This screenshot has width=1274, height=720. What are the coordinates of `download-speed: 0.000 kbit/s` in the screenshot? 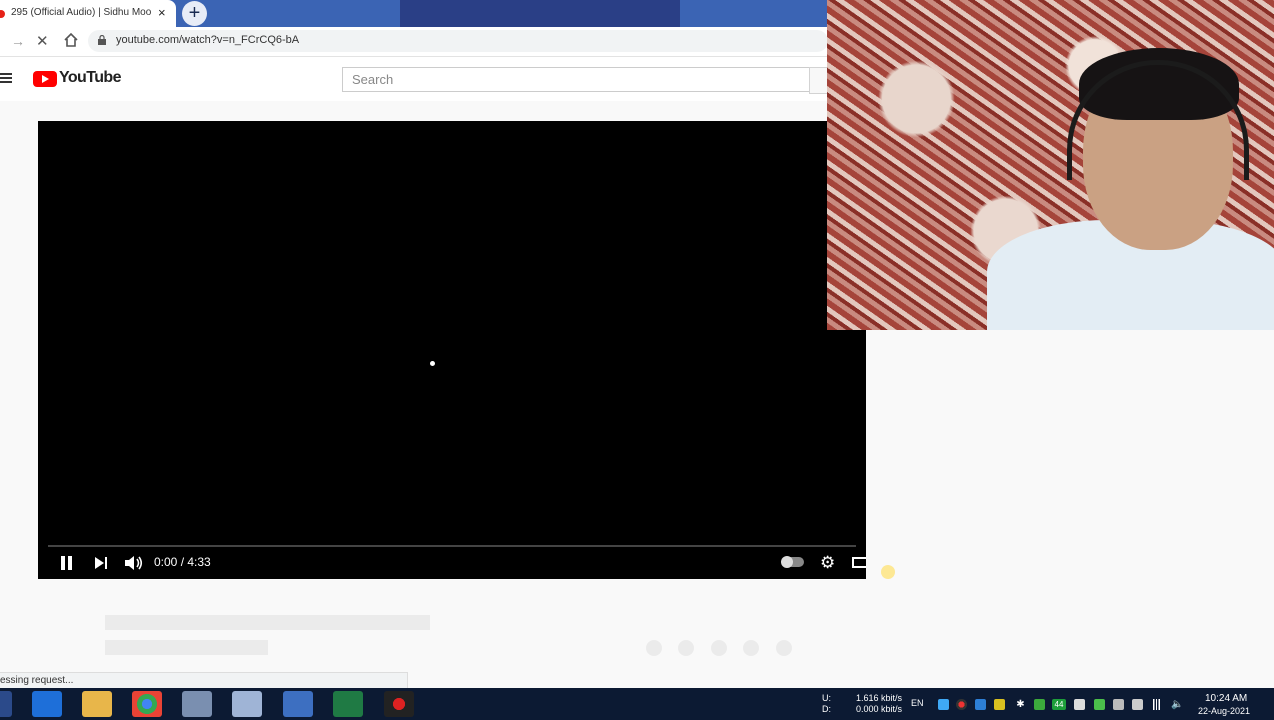 It's located at (879, 709).